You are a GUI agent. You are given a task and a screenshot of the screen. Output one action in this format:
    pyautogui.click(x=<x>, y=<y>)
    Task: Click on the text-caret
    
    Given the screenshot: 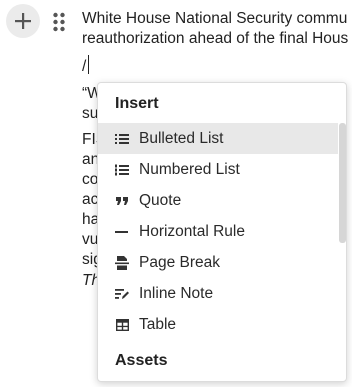 What is the action you would take?
    pyautogui.click(x=89, y=64)
    